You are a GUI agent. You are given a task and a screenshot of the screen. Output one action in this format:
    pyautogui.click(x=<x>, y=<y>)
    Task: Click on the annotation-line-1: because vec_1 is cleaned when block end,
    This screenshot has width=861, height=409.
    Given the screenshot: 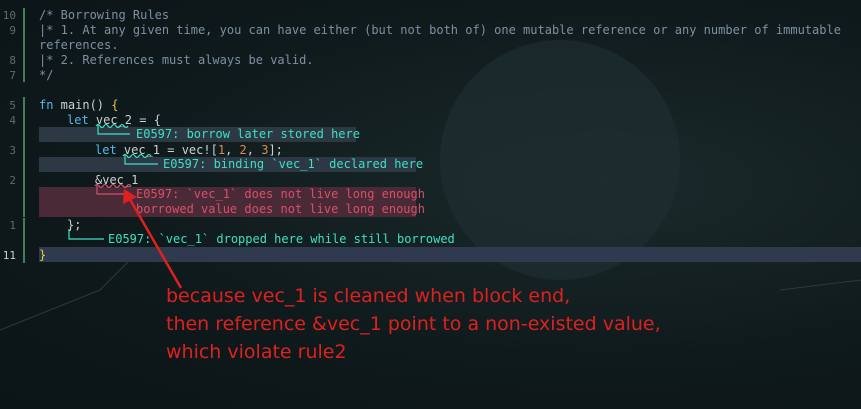 What is the action you would take?
    pyautogui.click(x=368, y=296)
    